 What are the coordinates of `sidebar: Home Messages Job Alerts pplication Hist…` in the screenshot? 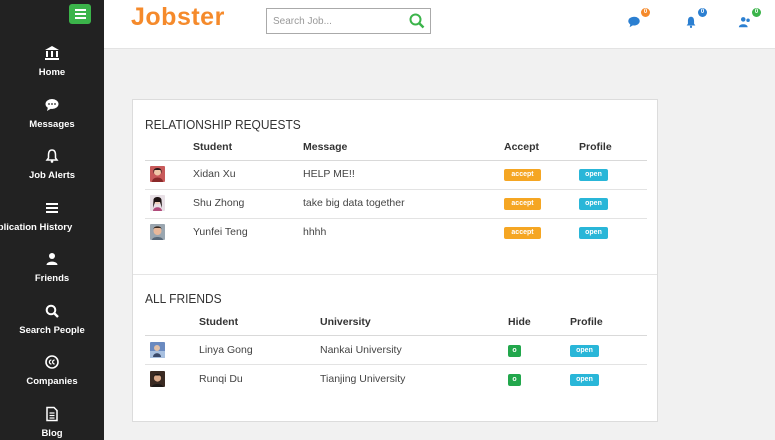 It's located at (52, 220).